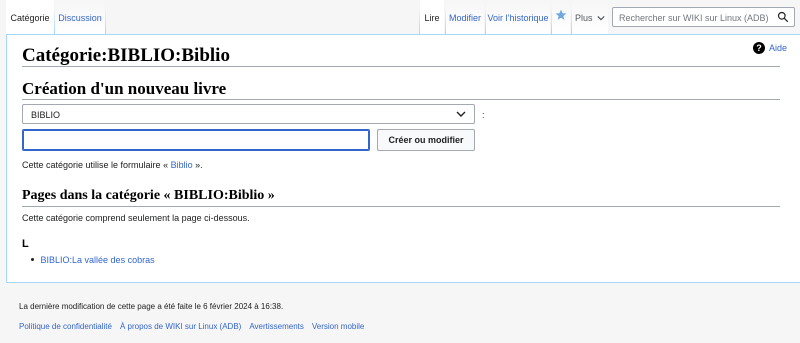 This screenshot has width=800, height=343. I want to click on form-select: BIBLIO, so click(248, 114).